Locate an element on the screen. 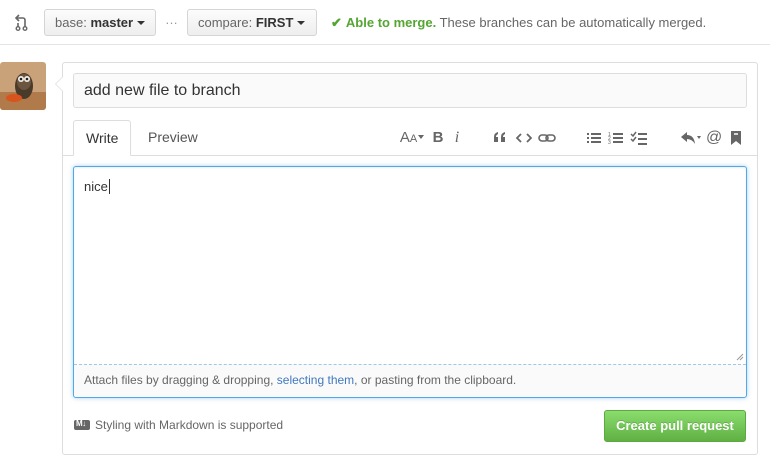 The image size is (770, 469). markdown-note-label: Styling with Markdown is supported is located at coordinates (189, 425).